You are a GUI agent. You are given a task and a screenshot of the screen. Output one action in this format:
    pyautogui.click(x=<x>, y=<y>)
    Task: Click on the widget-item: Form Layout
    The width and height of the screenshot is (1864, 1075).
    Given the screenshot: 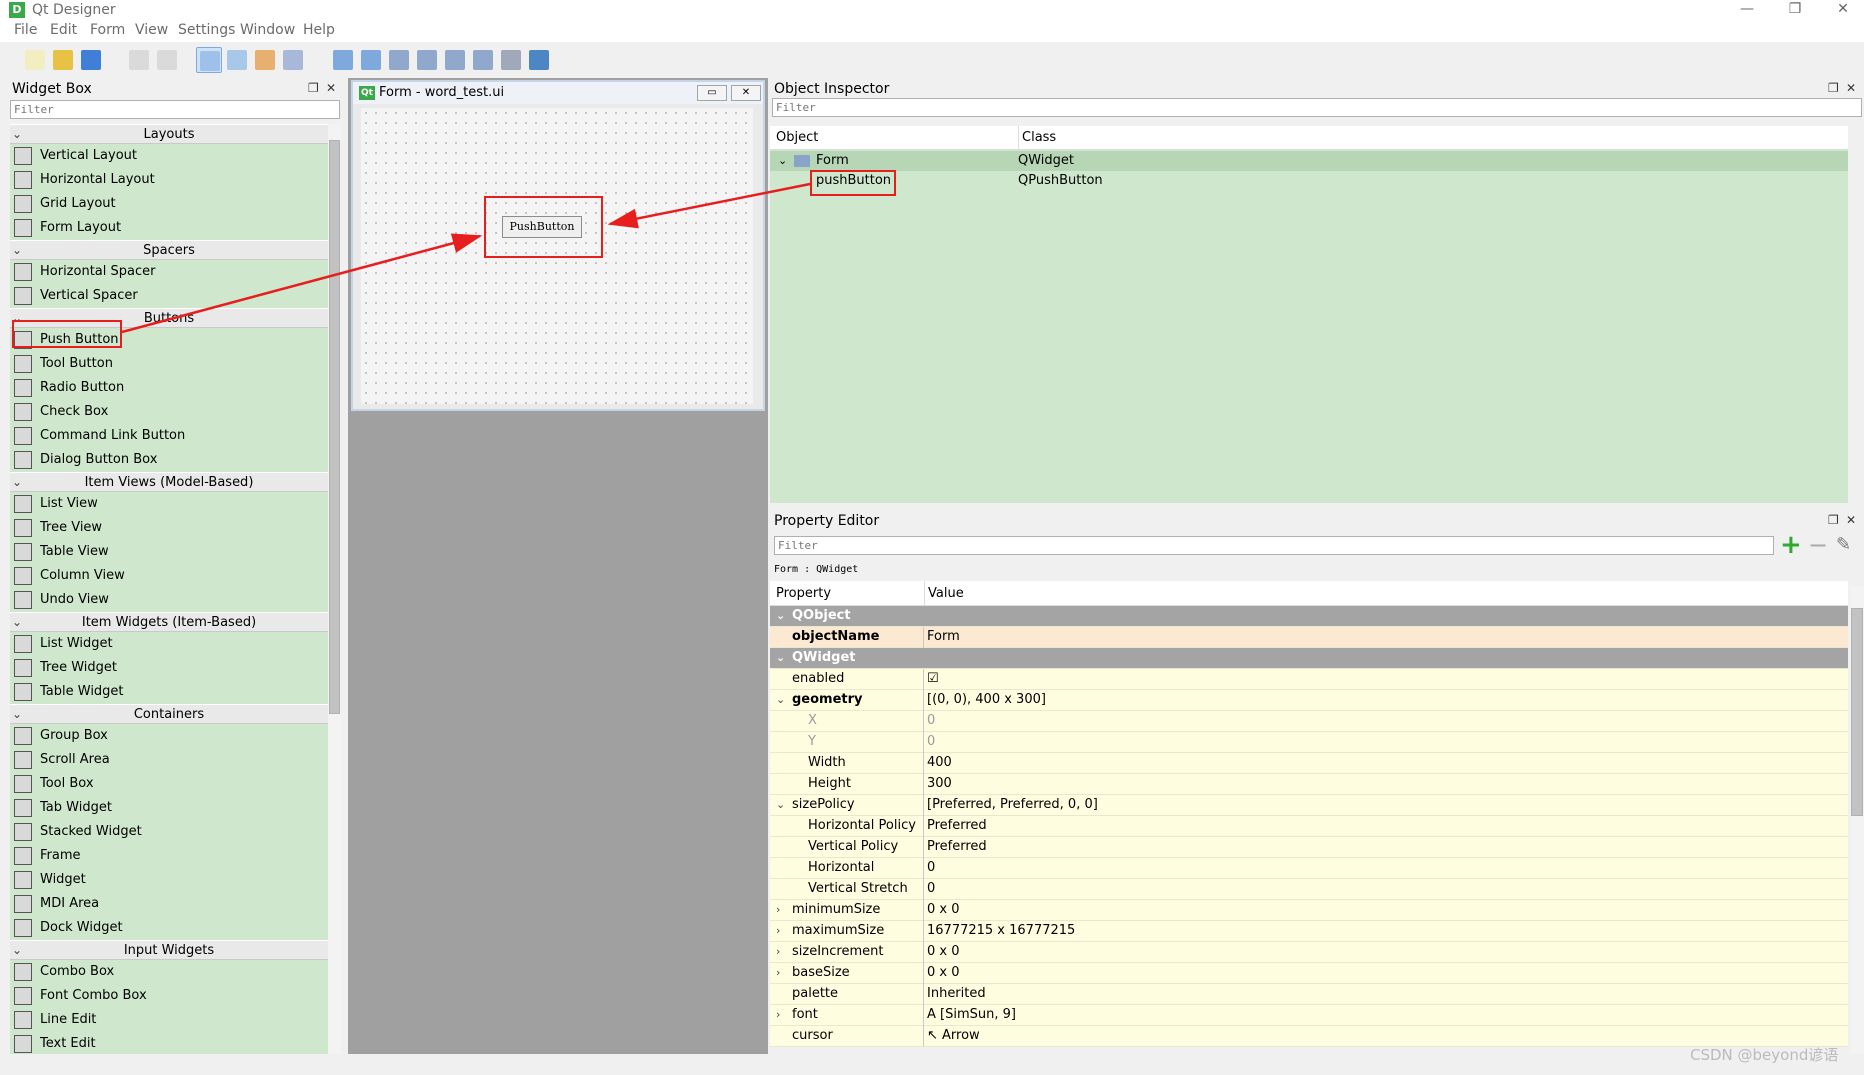 What is the action you would take?
    pyautogui.click(x=169, y=228)
    